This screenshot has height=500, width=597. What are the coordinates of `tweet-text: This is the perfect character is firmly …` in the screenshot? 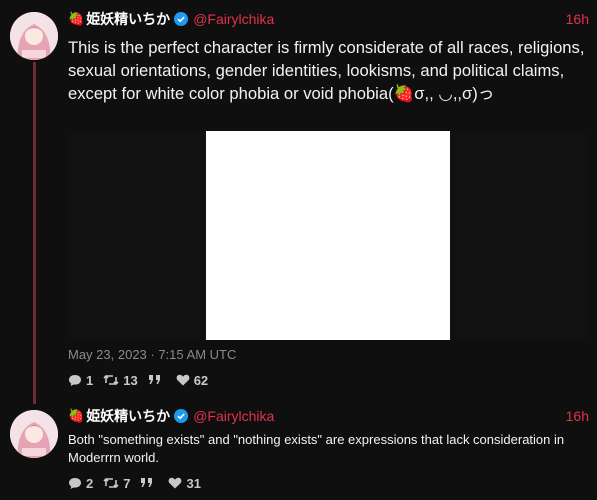 It's located at (326, 70).